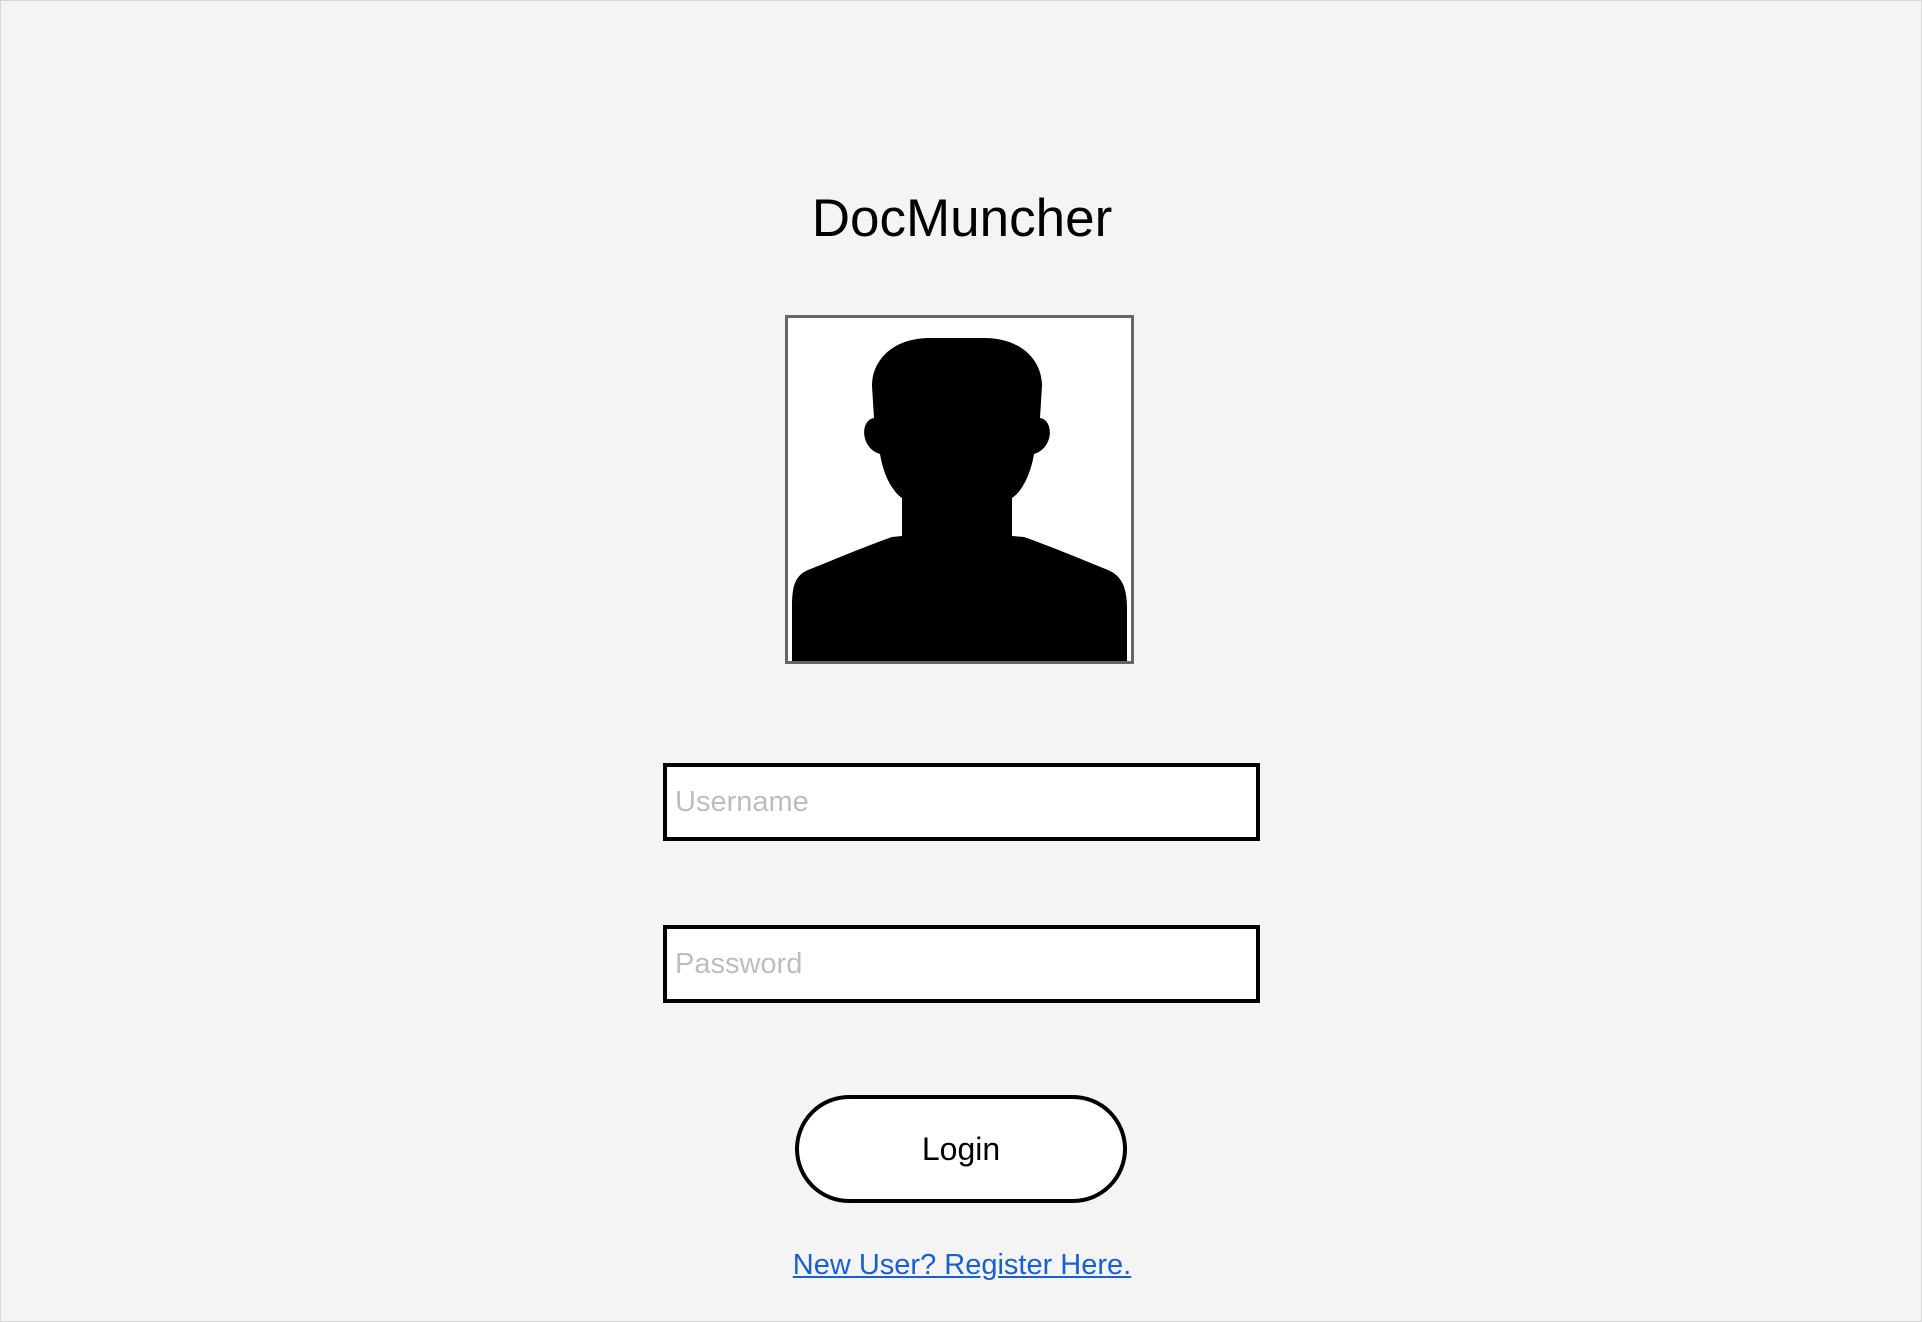 Image resolution: width=1922 pixels, height=1322 pixels. I want to click on register-link-container: New User? Register Here., so click(961, 1265).